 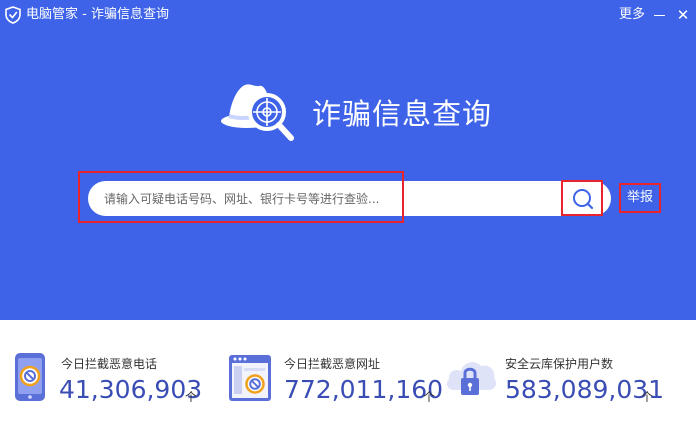 I want to click on search-icon, so click(x=583, y=199).